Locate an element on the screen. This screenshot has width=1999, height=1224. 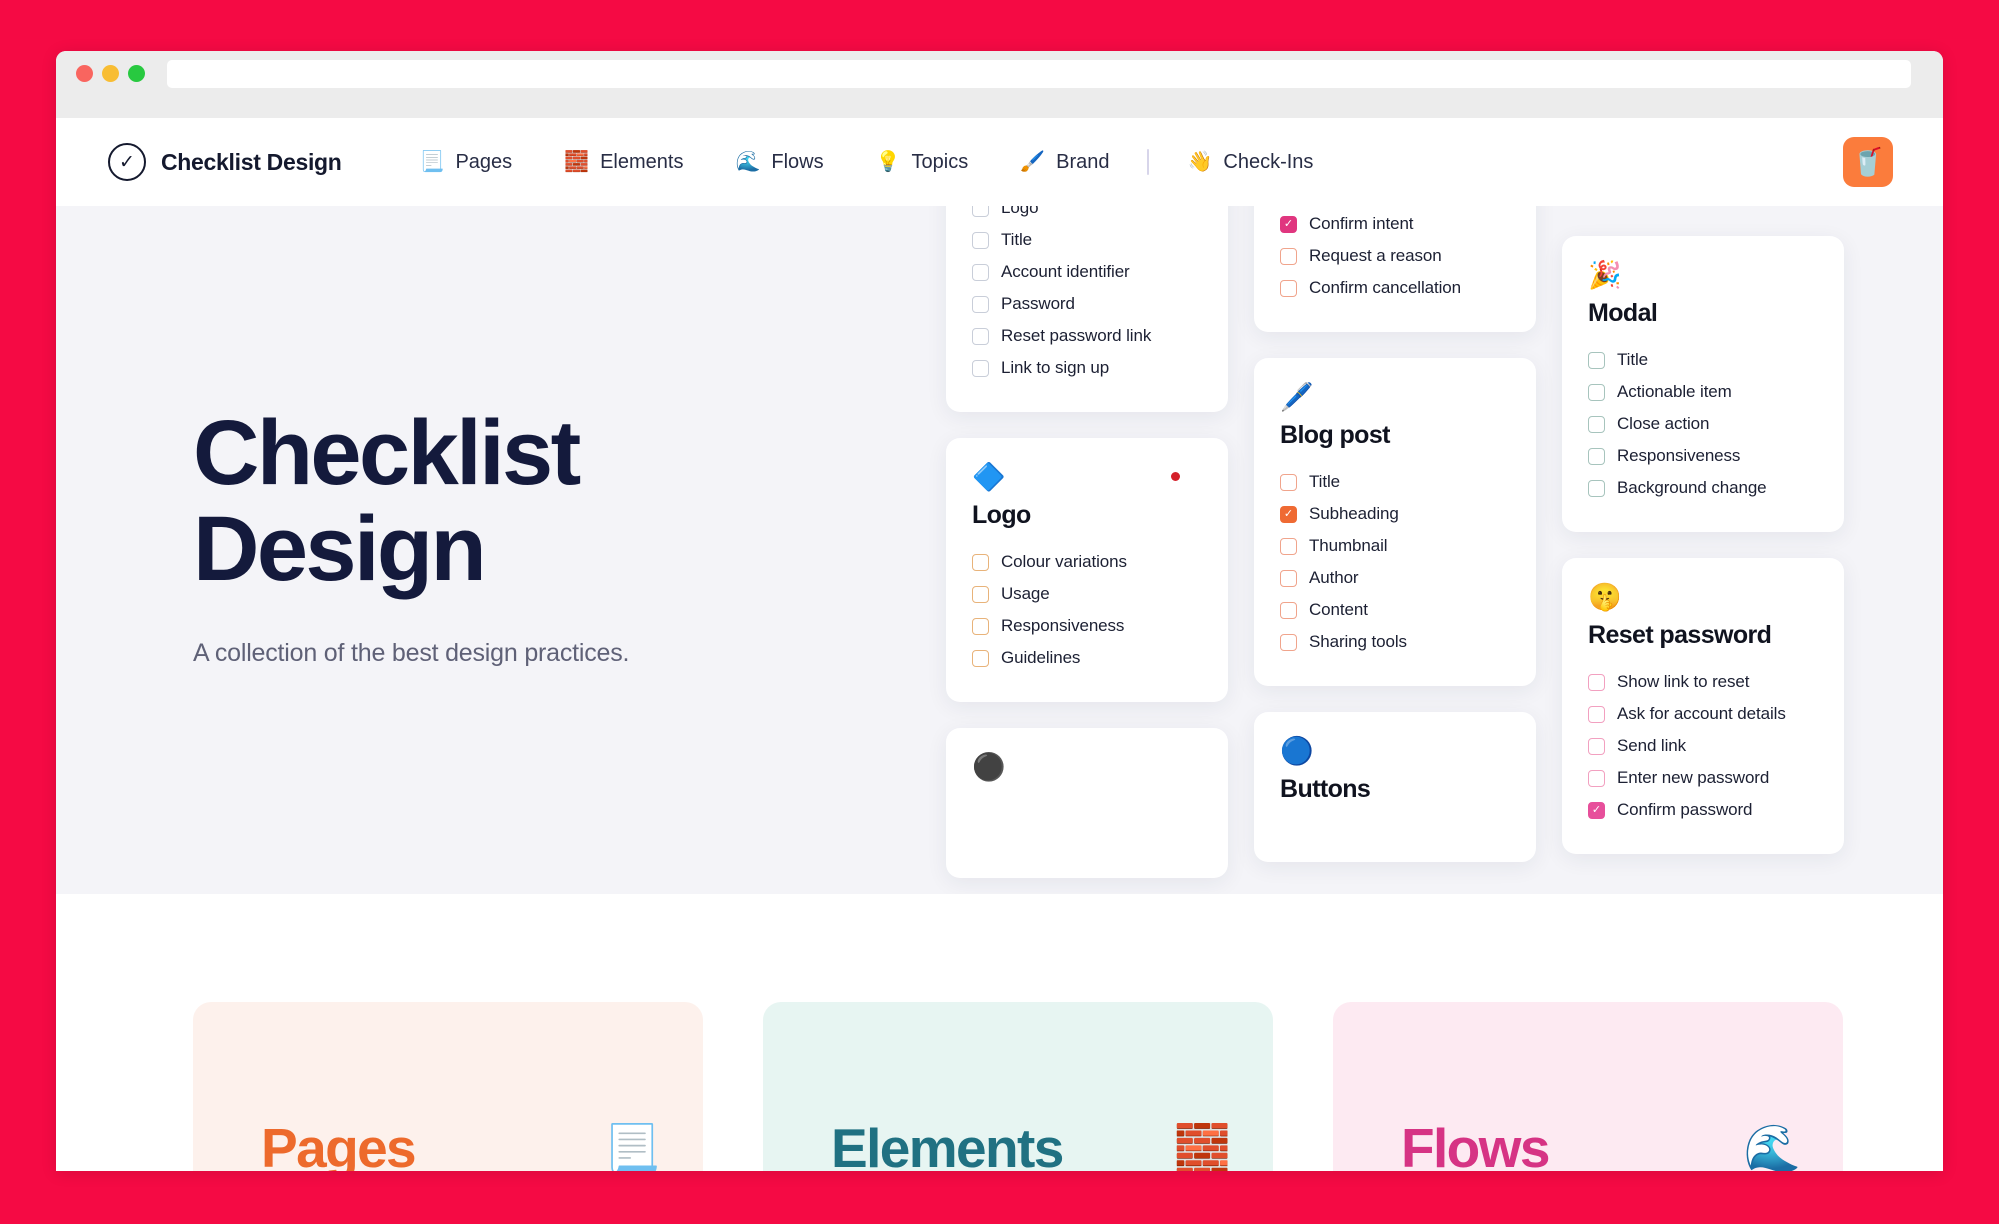
hero-title-line-1: Checklist is located at coordinates (387, 453).